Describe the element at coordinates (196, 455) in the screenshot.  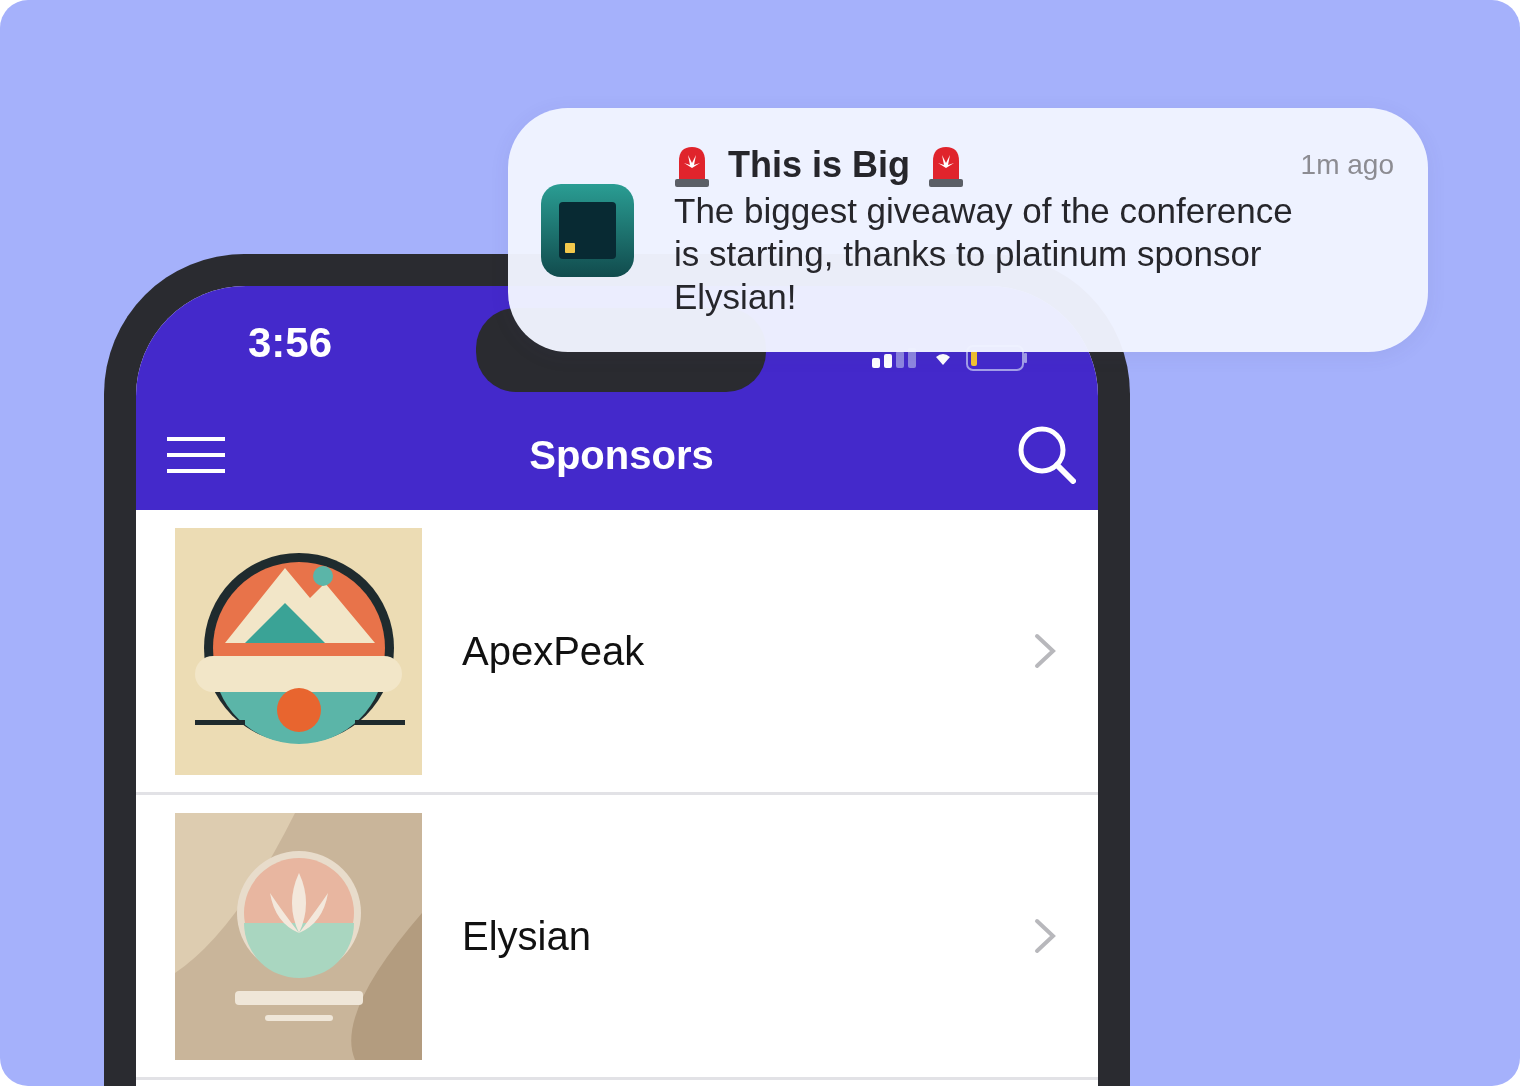
I see `menu-icon` at that location.